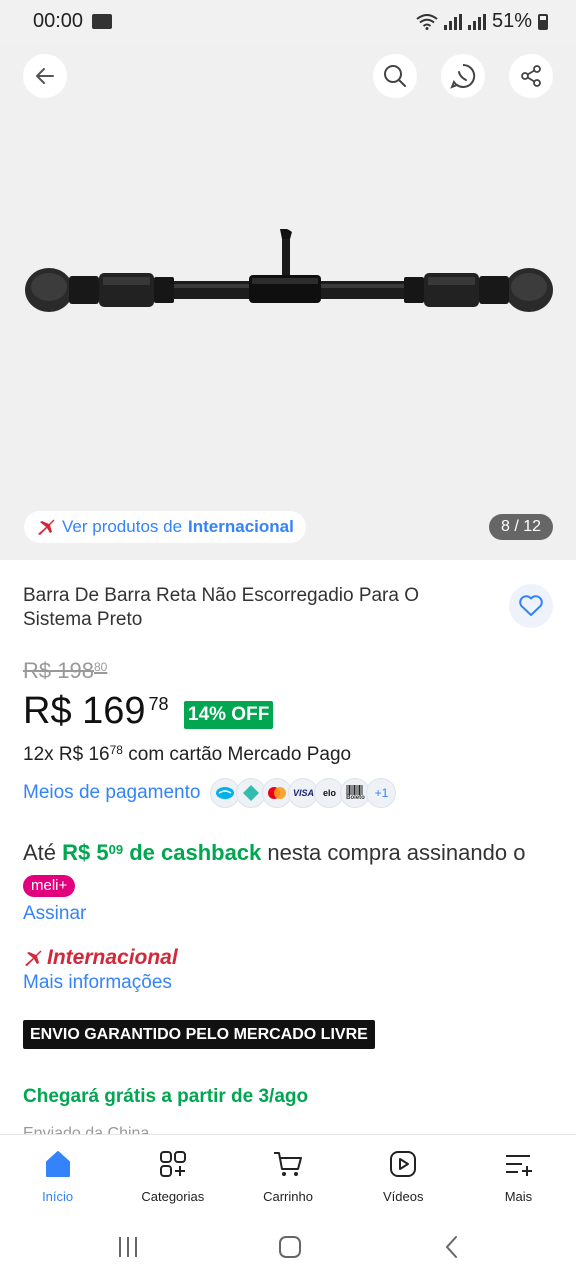  Describe the element at coordinates (381, 793) in the screenshot. I see `more-payment-methods: +1` at that location.